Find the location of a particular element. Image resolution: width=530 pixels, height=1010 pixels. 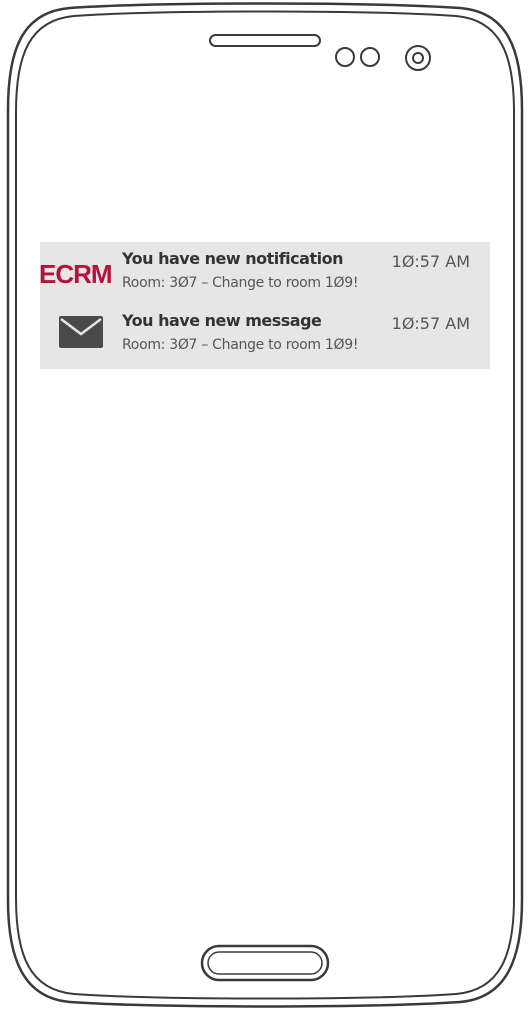

front-camera-icon is located at coordinates (418, 58).